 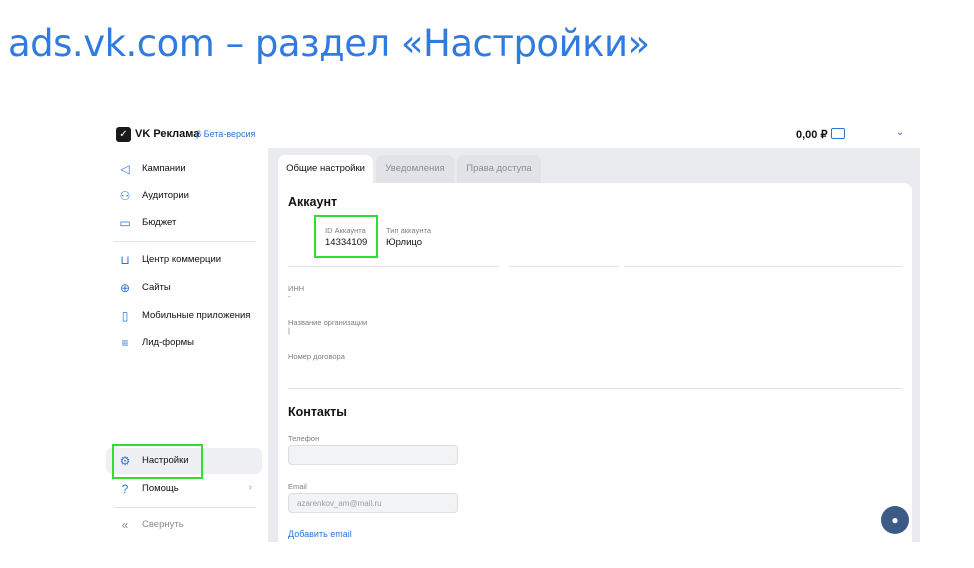 What do you see at coordinates (168, 342) in the screenshot?
I see `sidebar-item-label: Лид-формы` at bounding box center [168, 342].